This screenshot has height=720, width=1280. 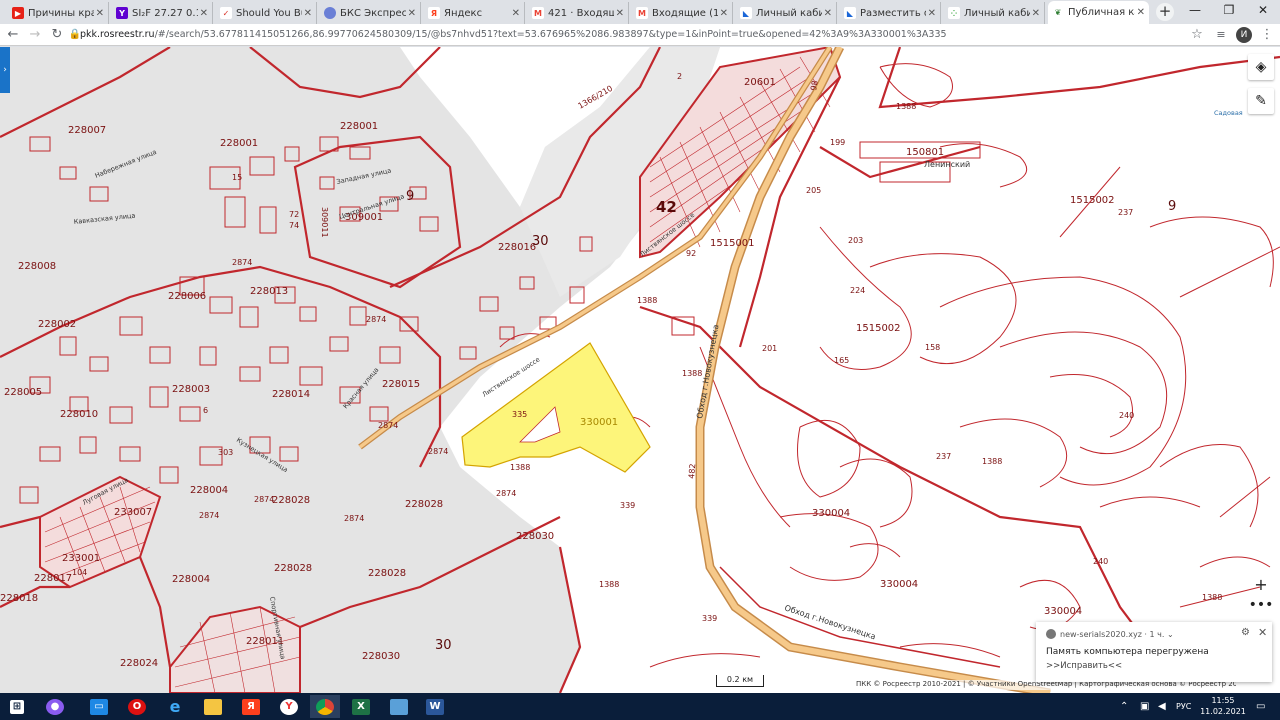 I want to click on reading-list-icon: ≡, so click(x=1221, y=35).